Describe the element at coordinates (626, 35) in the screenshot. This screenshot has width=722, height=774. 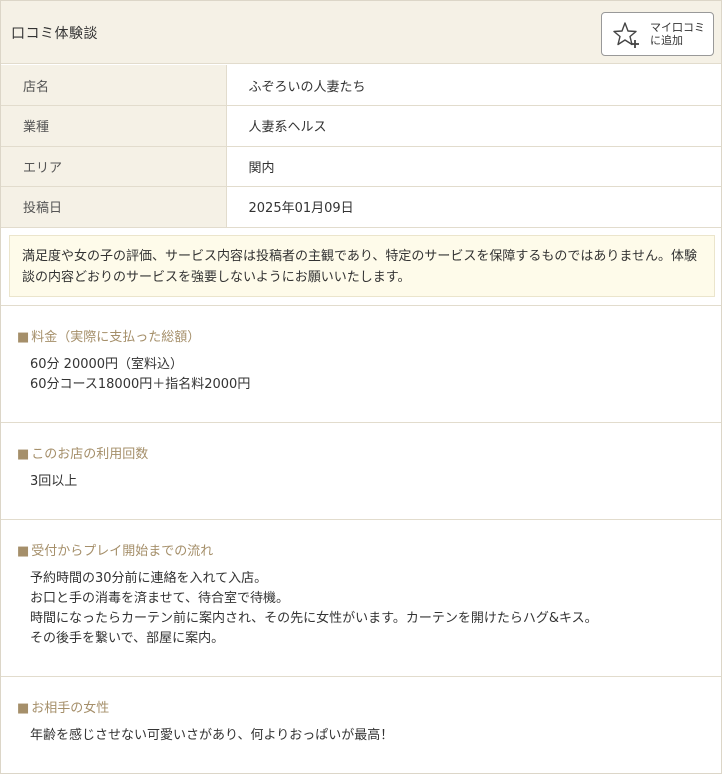
I see `star-plus-icon` at that location.